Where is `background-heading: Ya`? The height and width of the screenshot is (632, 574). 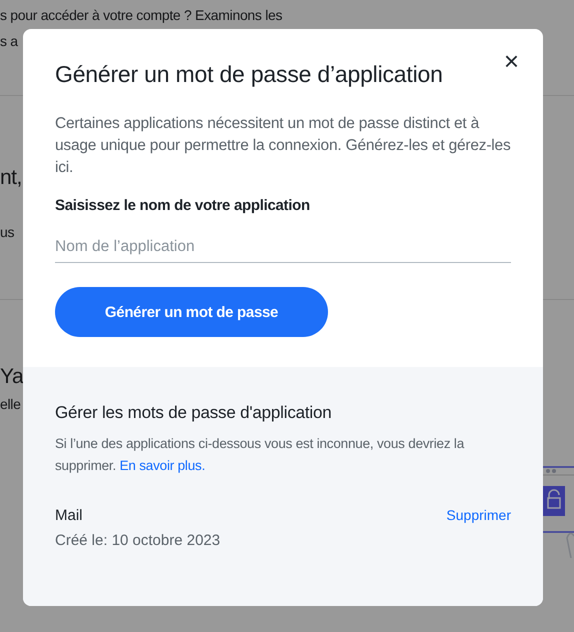 background-heading: Ya is located at coordinates (12, 377).